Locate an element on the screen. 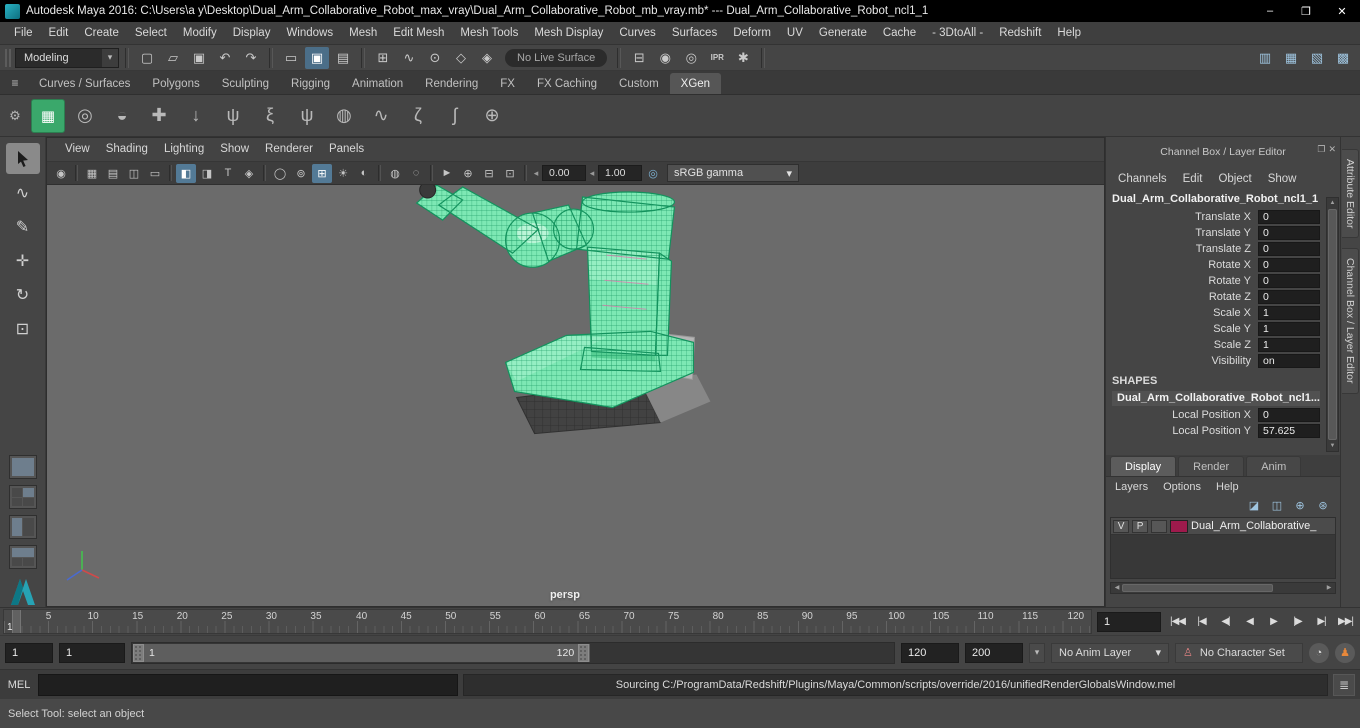 Image resolution: width=1360 pixels, height=728 pixels. layer-playback-toggle: P is located at coordinates (1140, 526).